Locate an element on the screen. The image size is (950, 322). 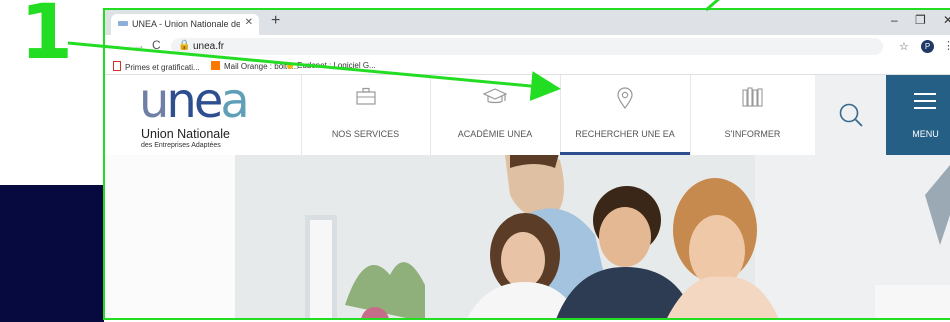
window-close-button: ✕ is located at coordinates (946, 20).